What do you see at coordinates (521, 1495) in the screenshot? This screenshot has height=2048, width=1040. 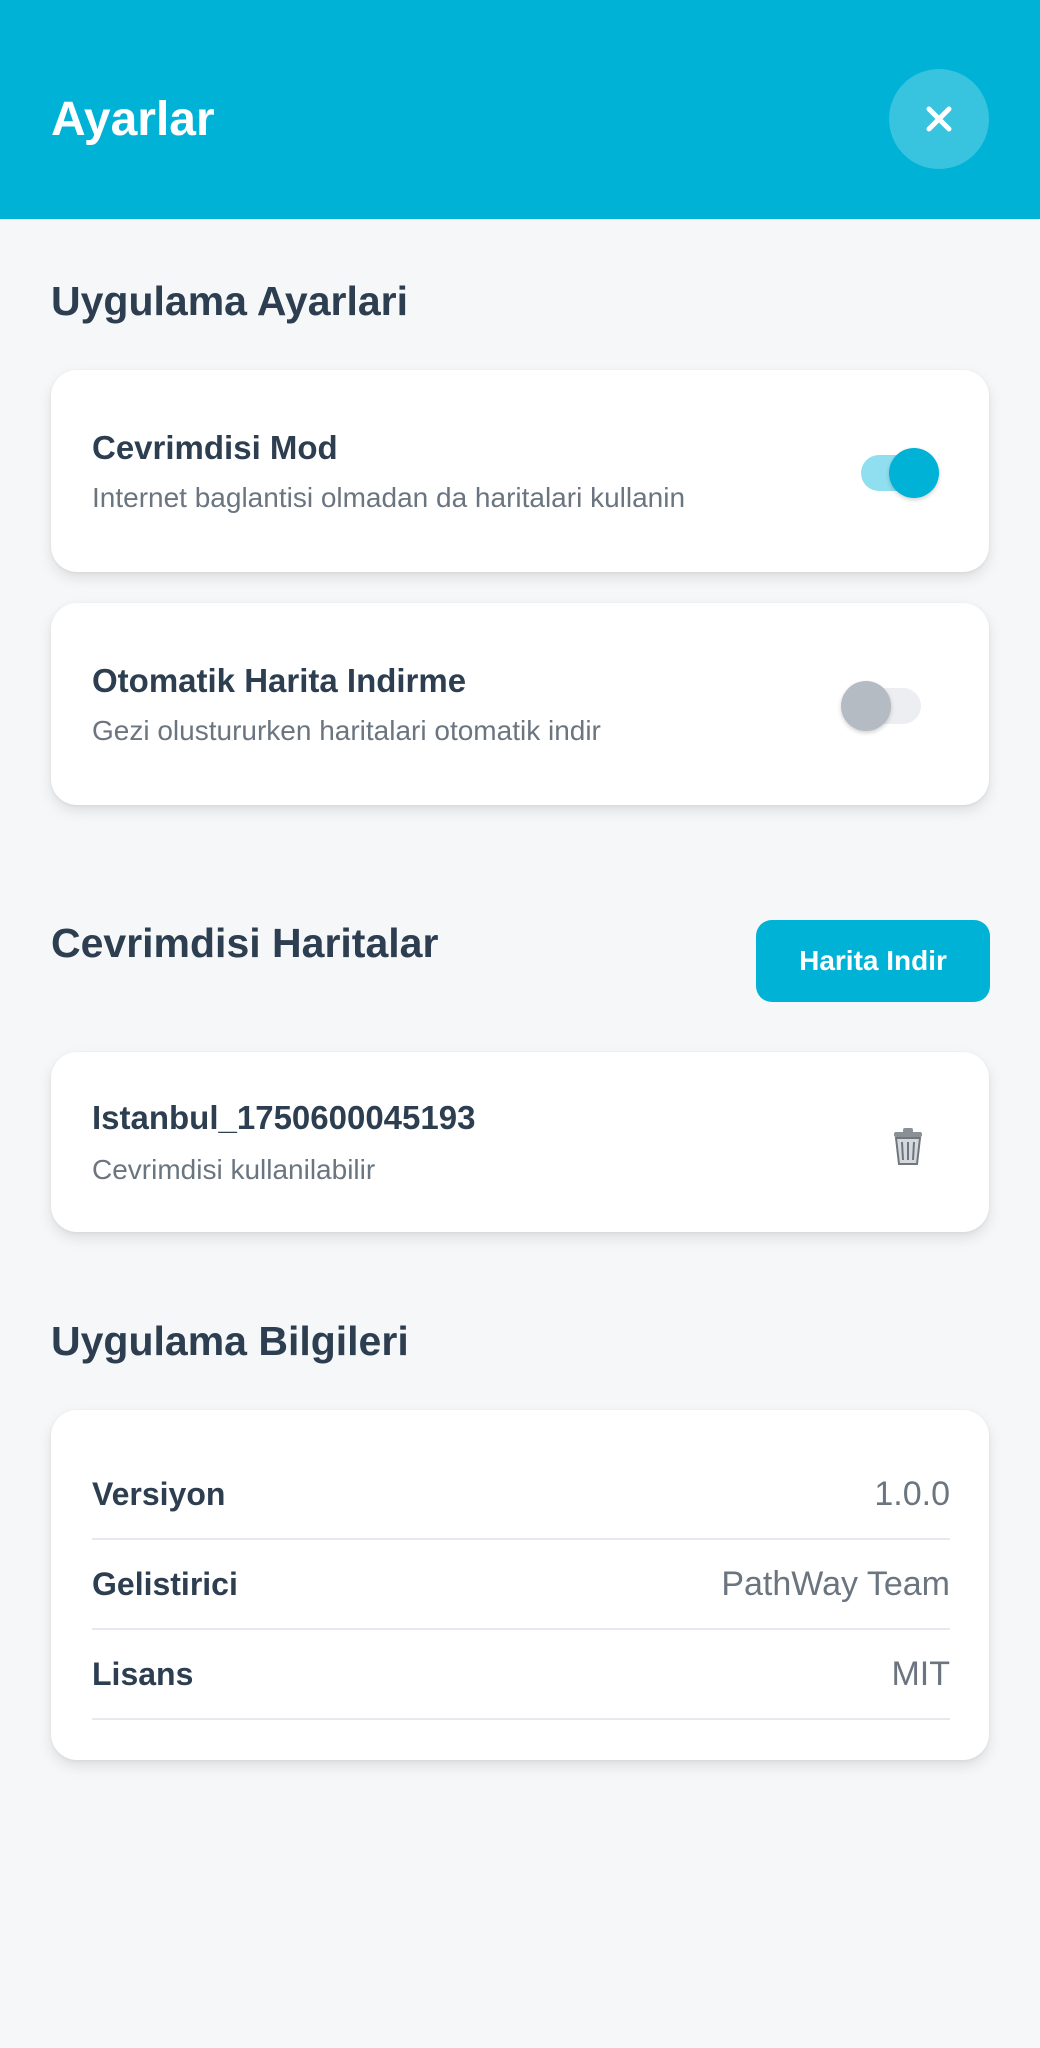 I see `info-row-version: Versiyon 1.0.0` at bounding box center [521, 1495].